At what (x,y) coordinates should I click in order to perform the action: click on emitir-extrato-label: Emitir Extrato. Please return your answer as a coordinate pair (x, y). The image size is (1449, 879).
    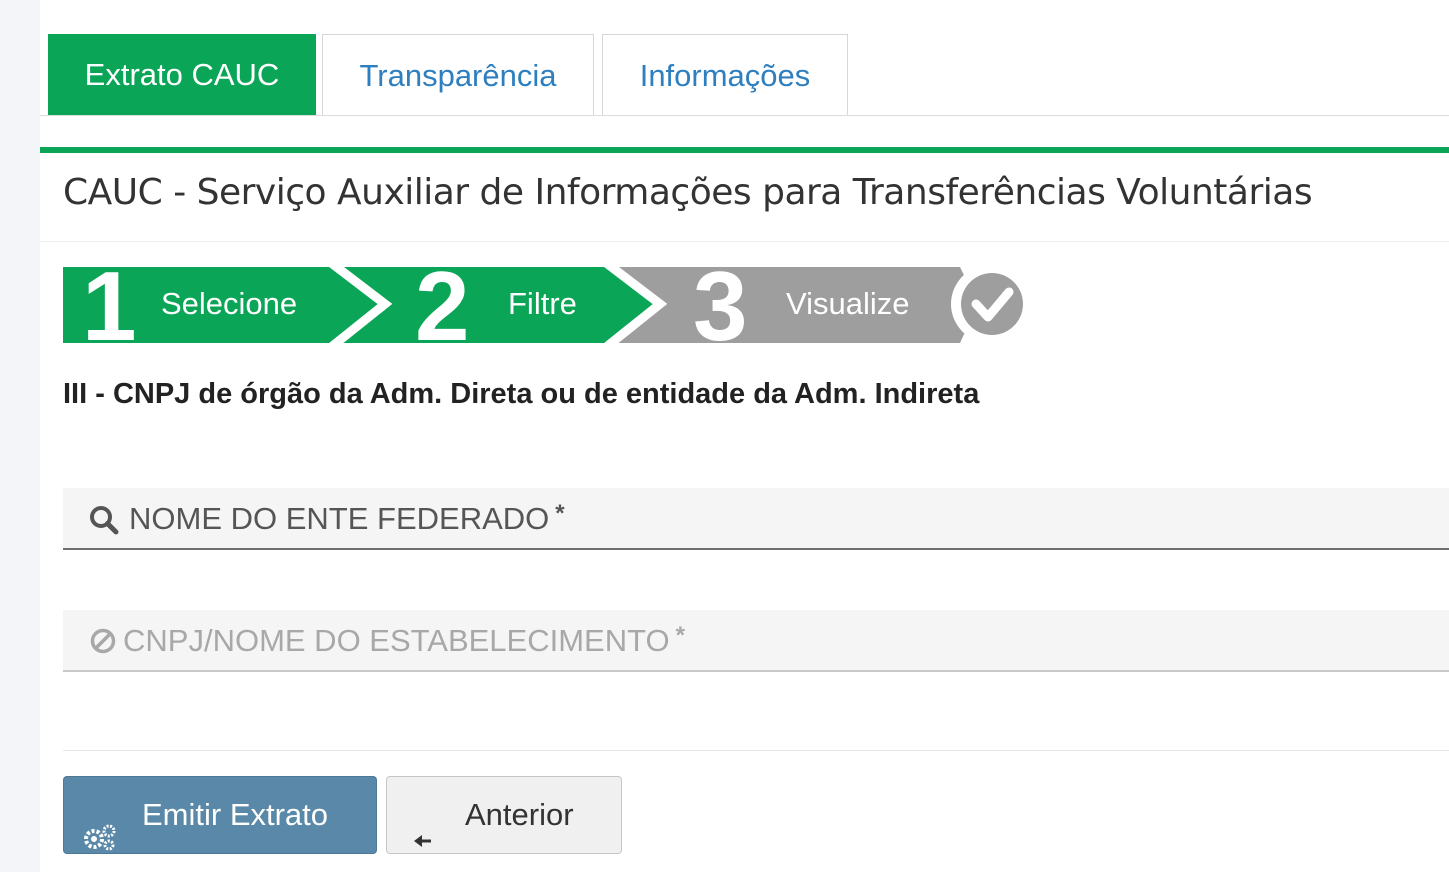
    Looking at the image, I should click on (235, 814).